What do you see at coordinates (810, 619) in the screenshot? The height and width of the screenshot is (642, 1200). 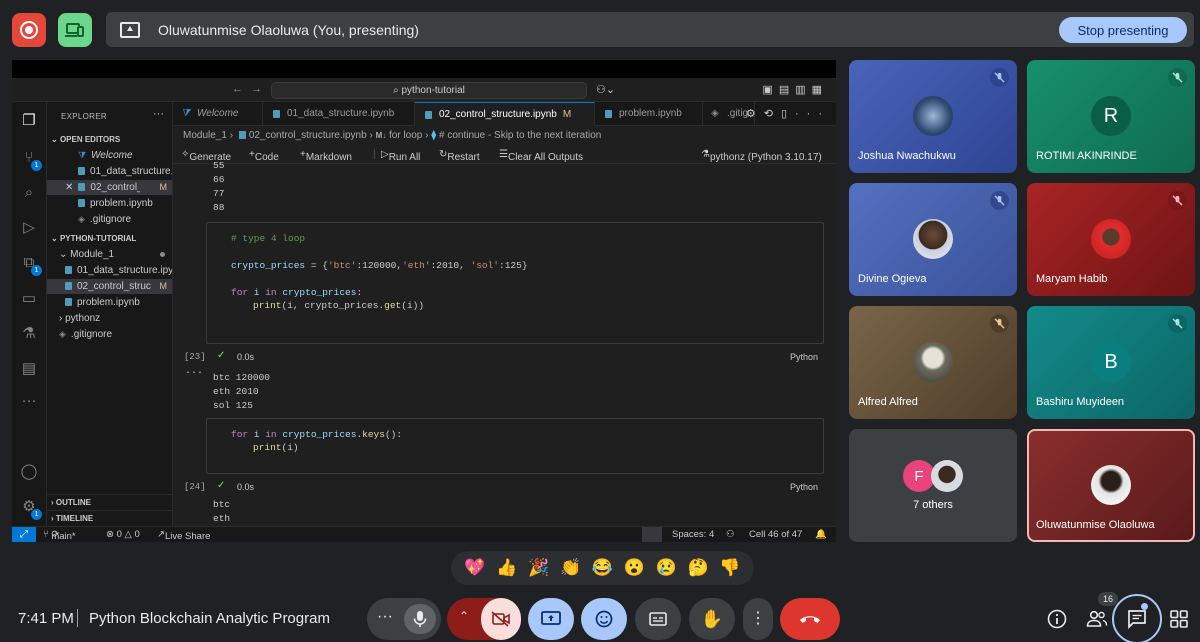 I see `leave-call-button` at bounding box center [810, 619].